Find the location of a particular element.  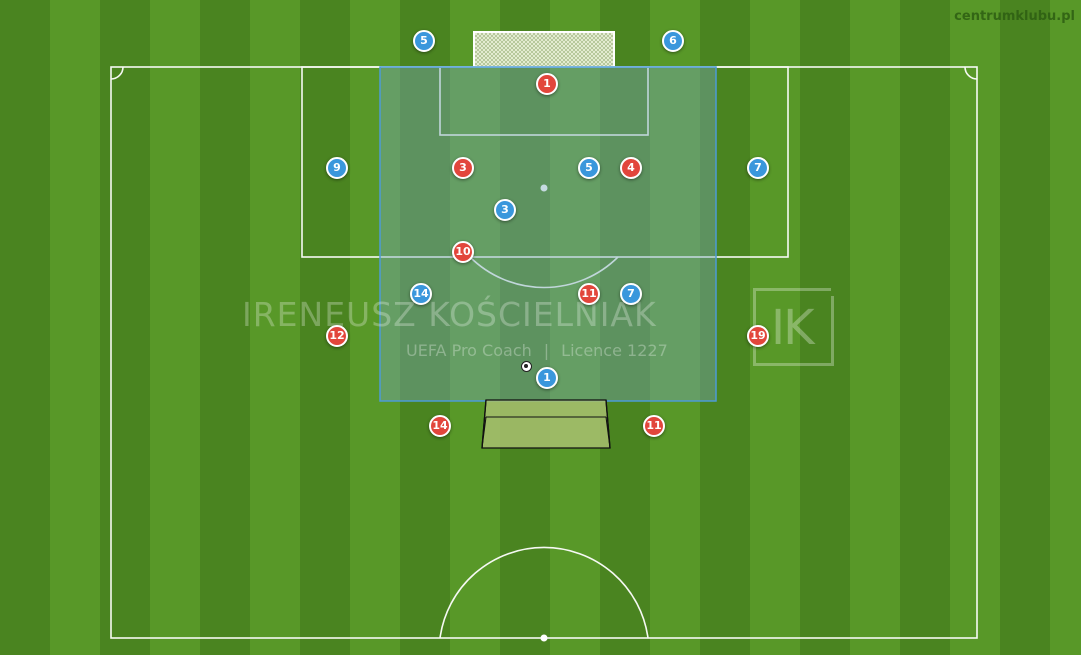

center-spot is located at coordinates (544, 638).